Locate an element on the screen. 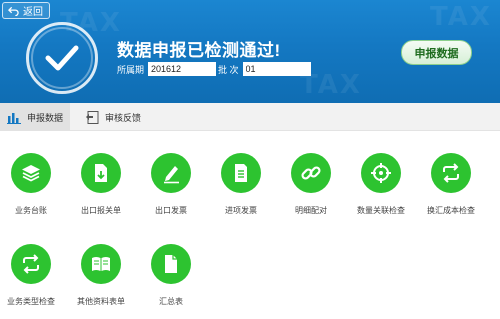 The height and width of the screenshot is (319, 500). func-business-ledger: 业务台账 is located at coordinates (32, 184).